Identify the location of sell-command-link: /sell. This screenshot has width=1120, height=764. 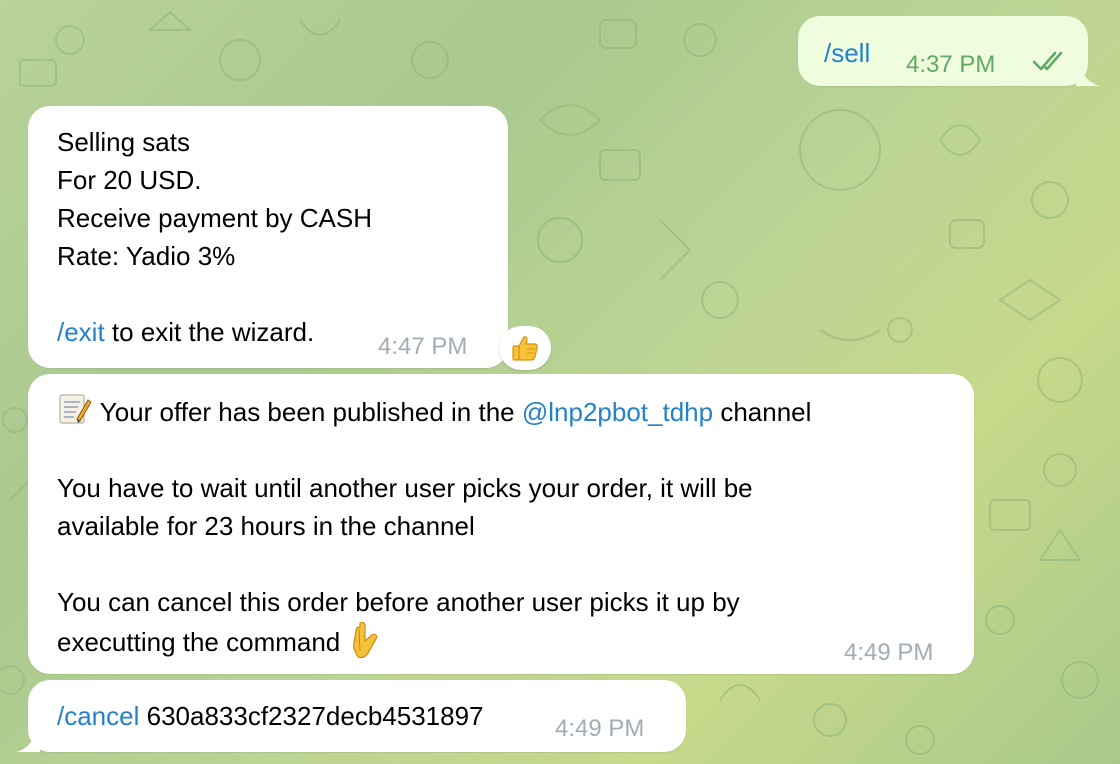
(847, 53).